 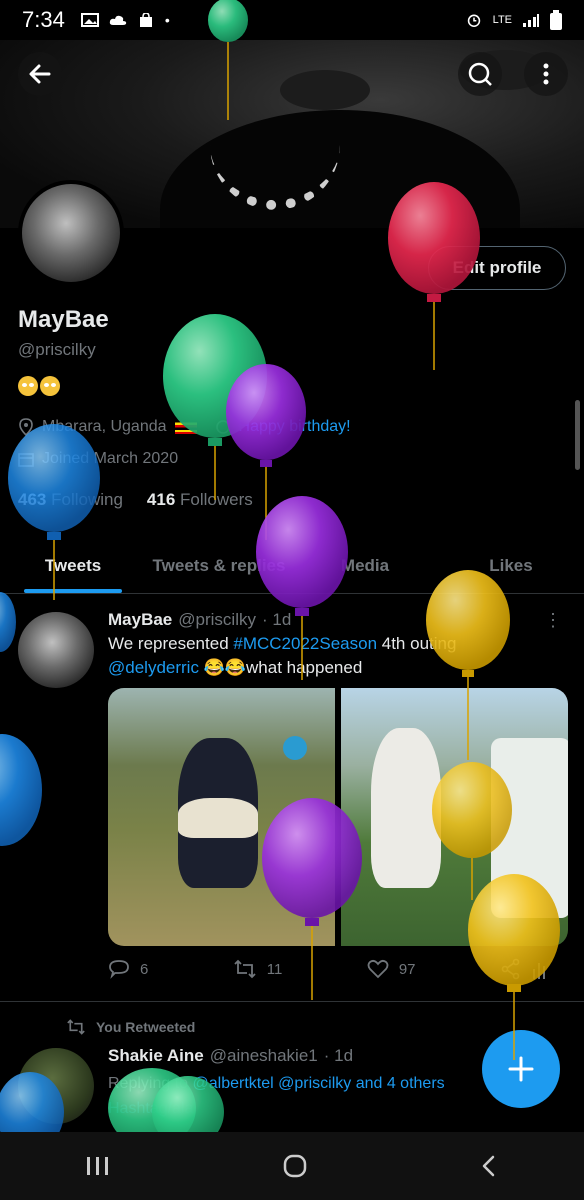 I want to click on website-link: Happy birthday!, so click(x=295, y=427).